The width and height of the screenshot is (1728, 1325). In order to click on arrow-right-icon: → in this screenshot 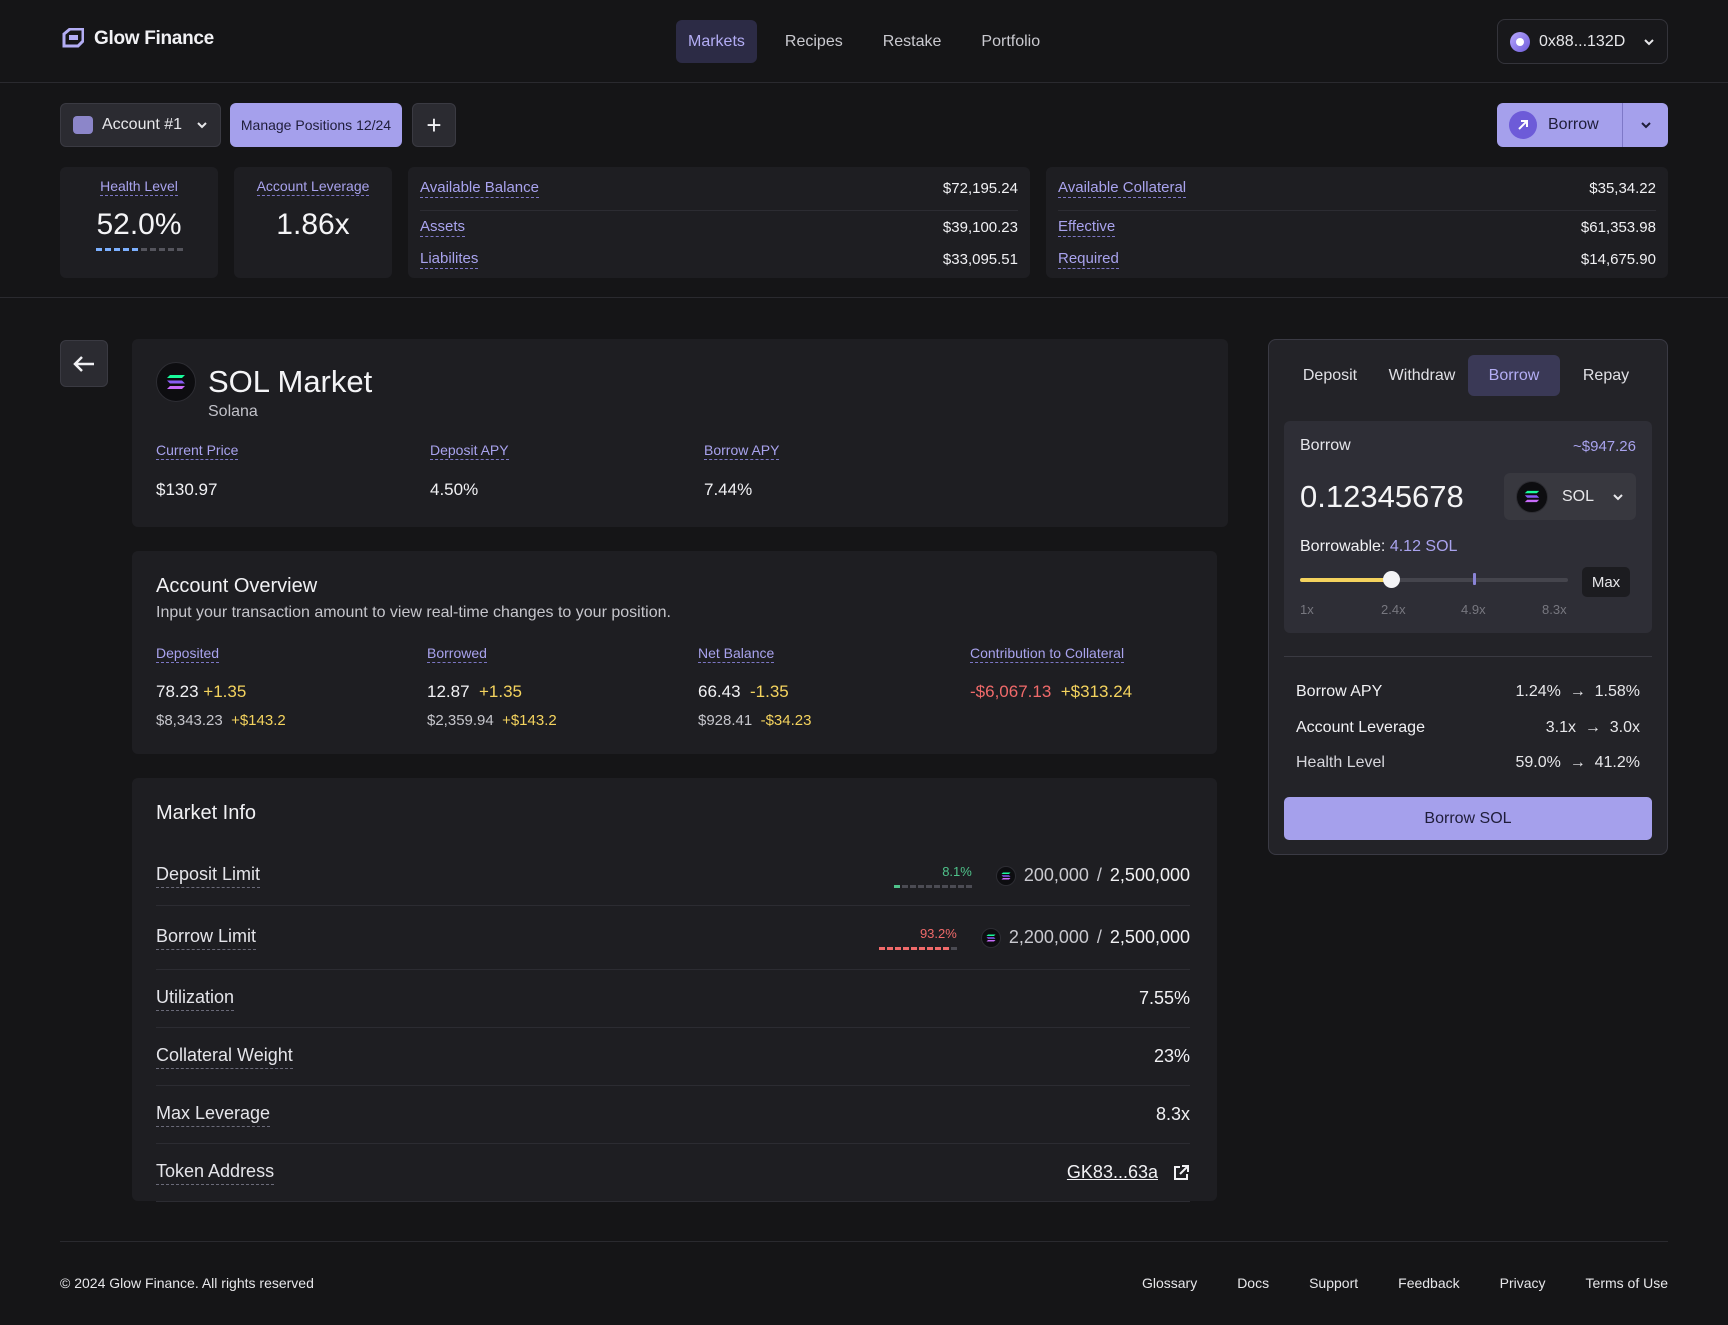, I will do `click(1577, 762)`.